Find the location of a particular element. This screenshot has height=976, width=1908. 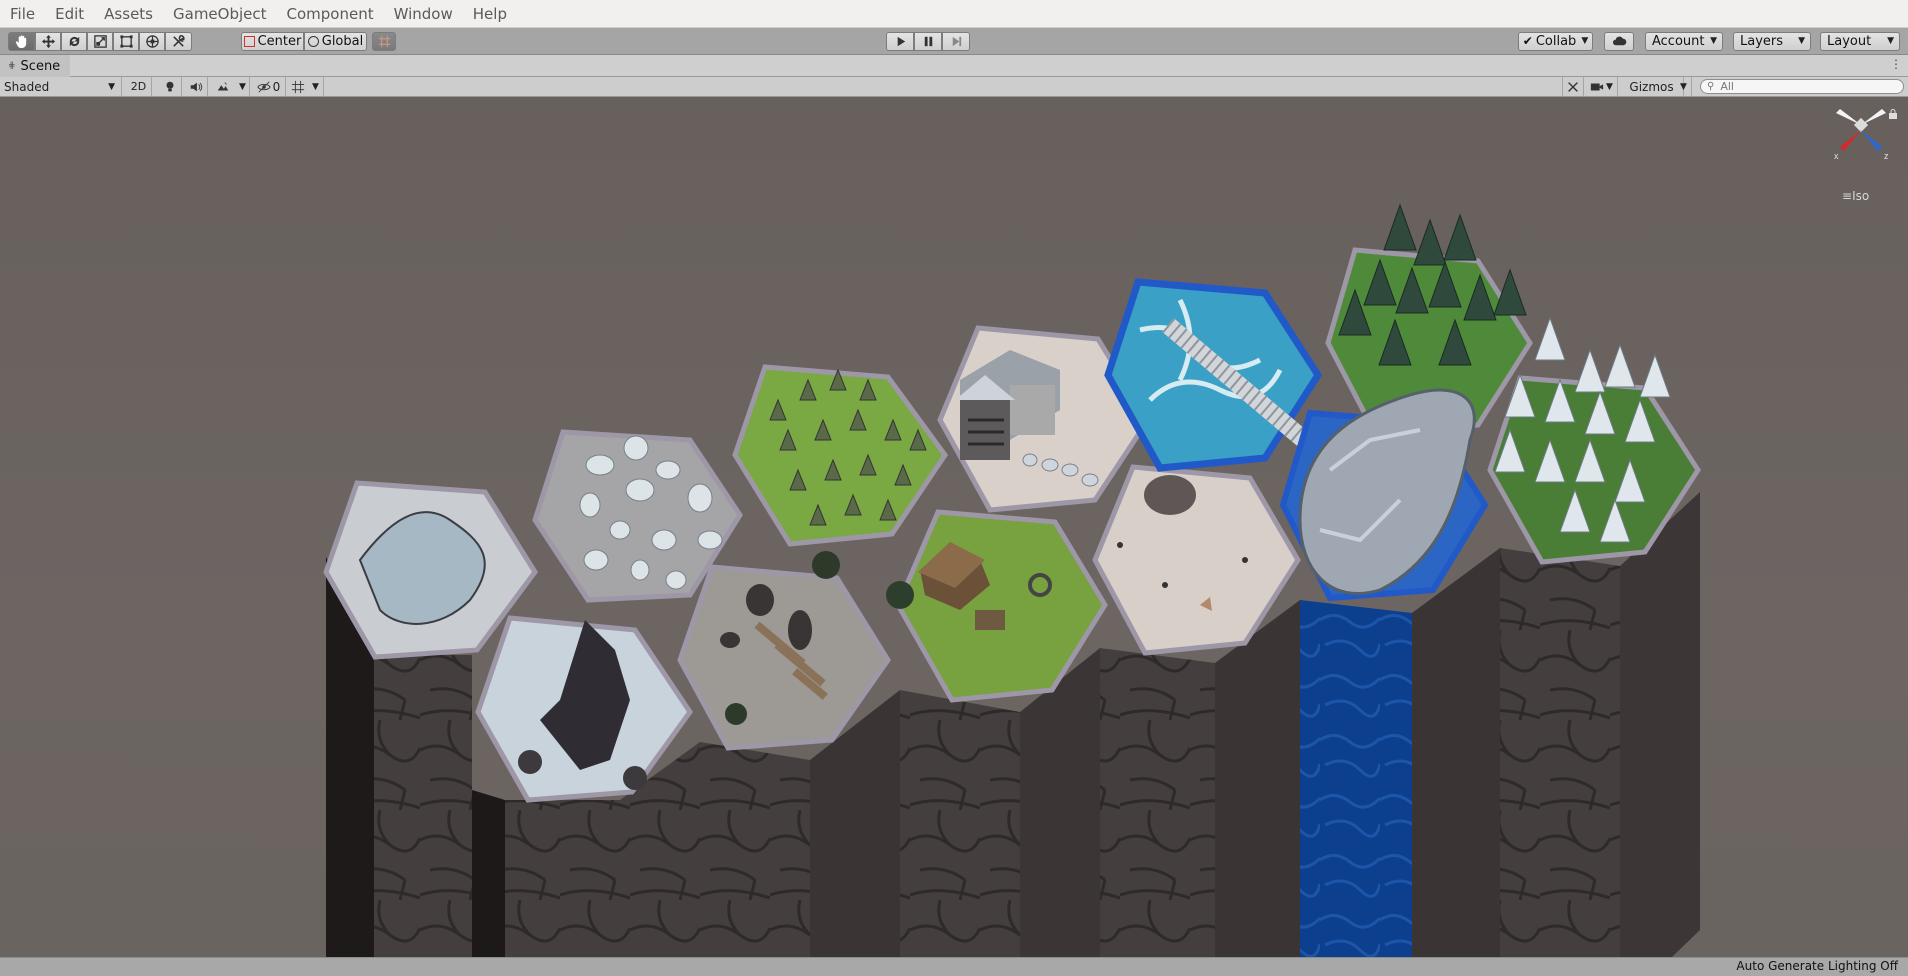

scene-visibility-toggle: 0 is located at coordinates (269, 86).